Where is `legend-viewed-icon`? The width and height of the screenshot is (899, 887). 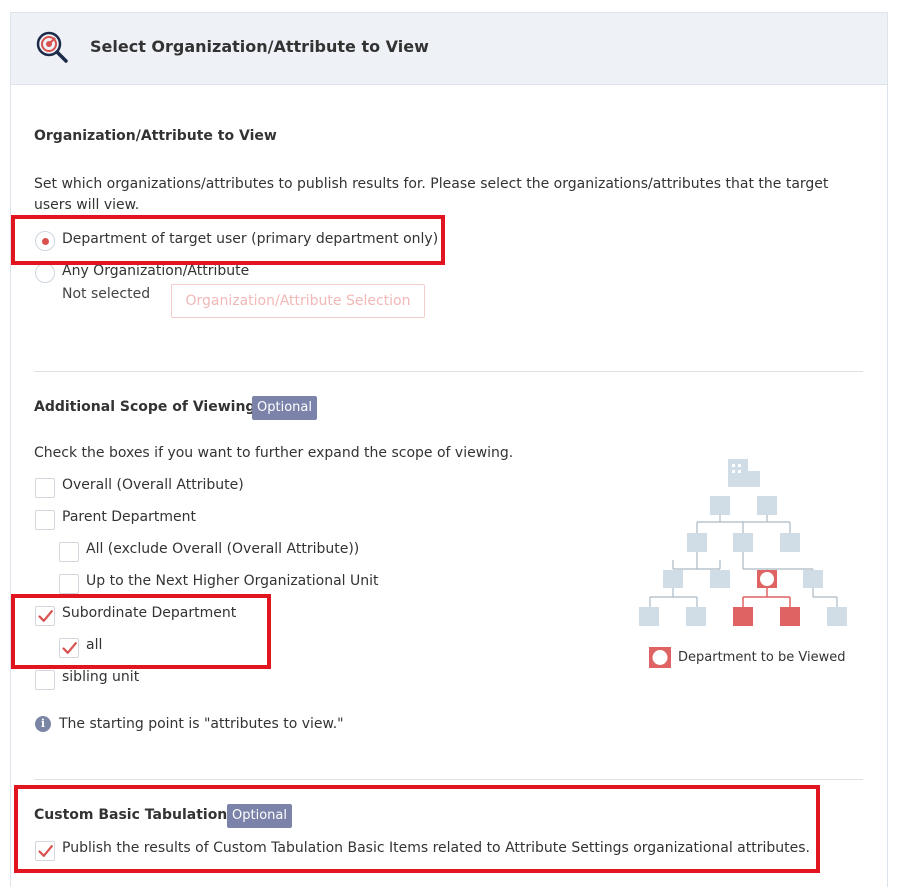 legend-viewed-icon is located at coordinates (660, 657).